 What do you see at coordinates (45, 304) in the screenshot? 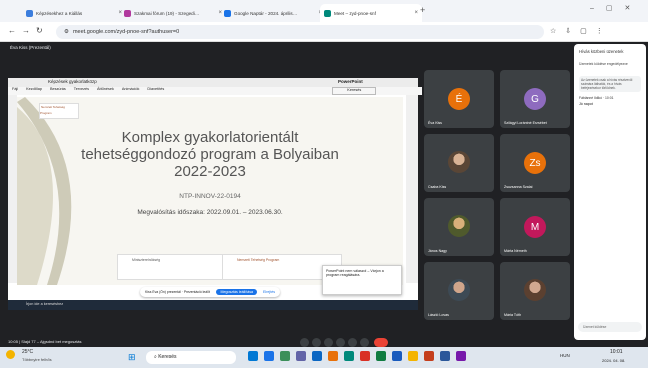
I see `shared-search-field: Írjon ide a kereséshez` at bounding box center [45, 304].